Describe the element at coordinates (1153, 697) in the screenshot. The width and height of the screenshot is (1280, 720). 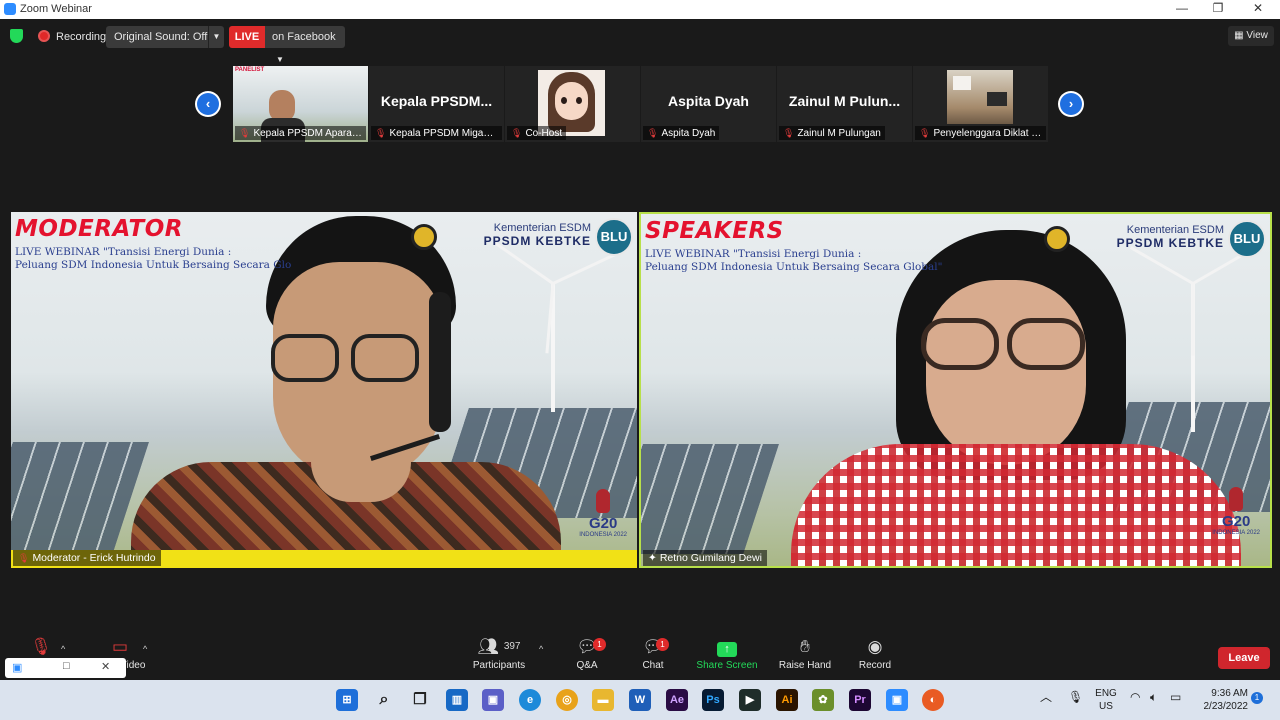
I see `volume-icon: 🔈︎` at that location.